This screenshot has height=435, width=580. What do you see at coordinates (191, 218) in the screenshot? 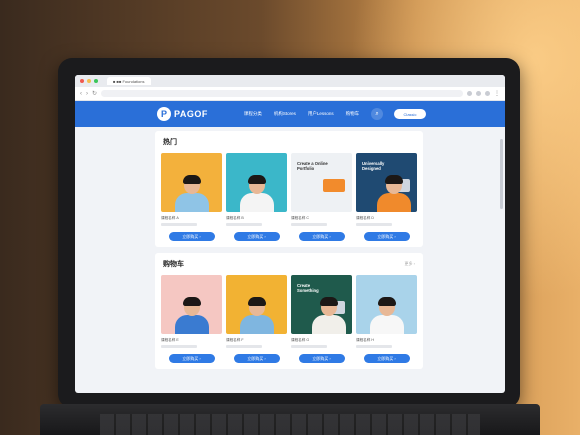
I see `course-title: 课程名称 A` at bounding box center [191, 218].